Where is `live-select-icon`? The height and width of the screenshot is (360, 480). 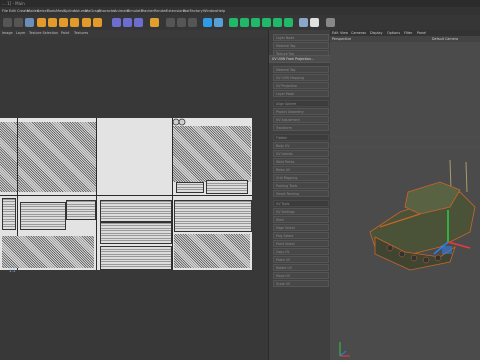
live-select-icon is located at coordinates (86, 22).